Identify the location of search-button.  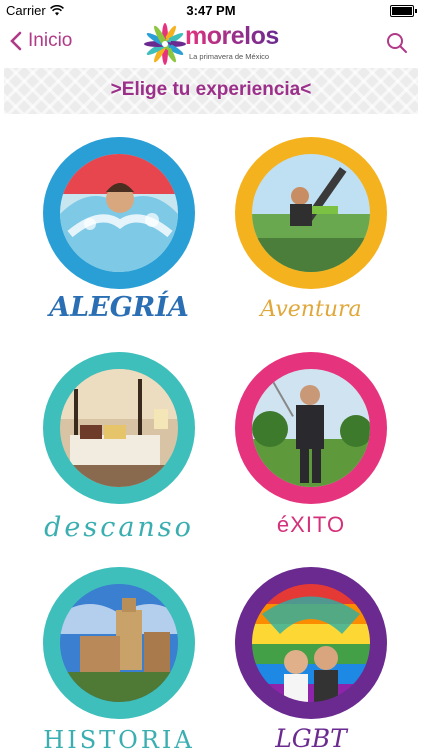
(397, 45).